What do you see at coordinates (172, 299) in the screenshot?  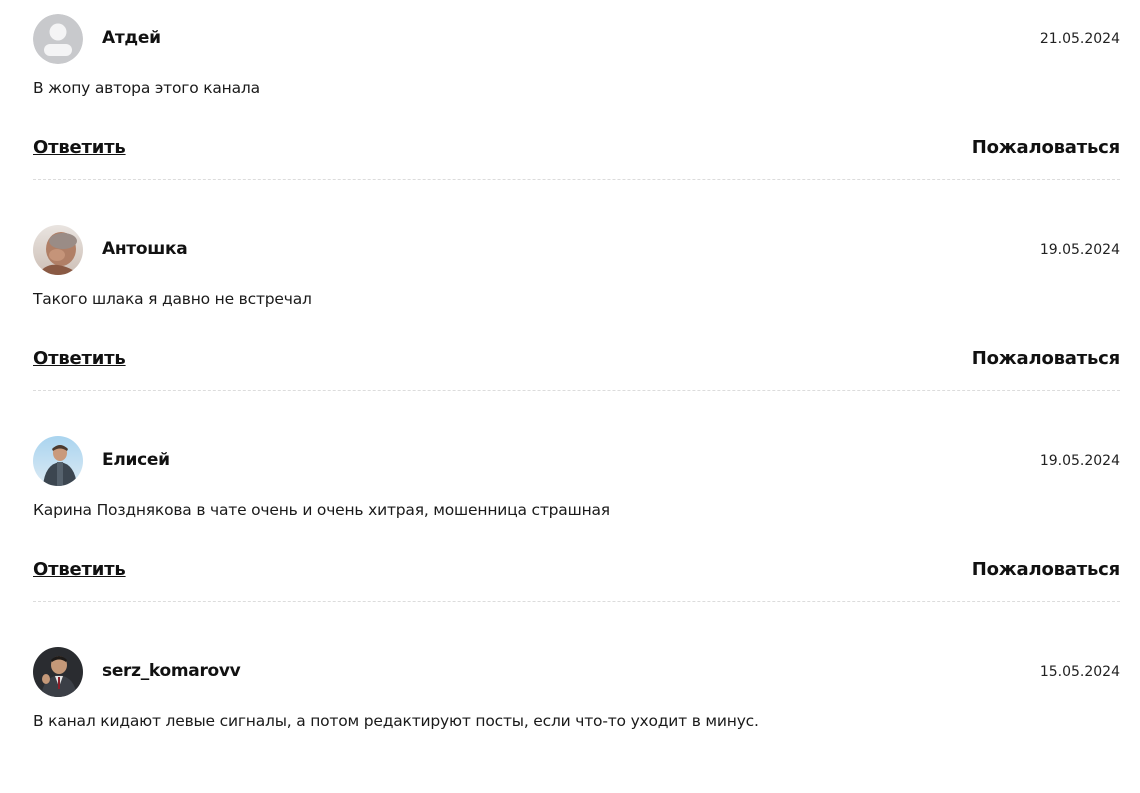 I see `comment-text: Такого шлака я давно не встречал` at bounding box center [172, 299].